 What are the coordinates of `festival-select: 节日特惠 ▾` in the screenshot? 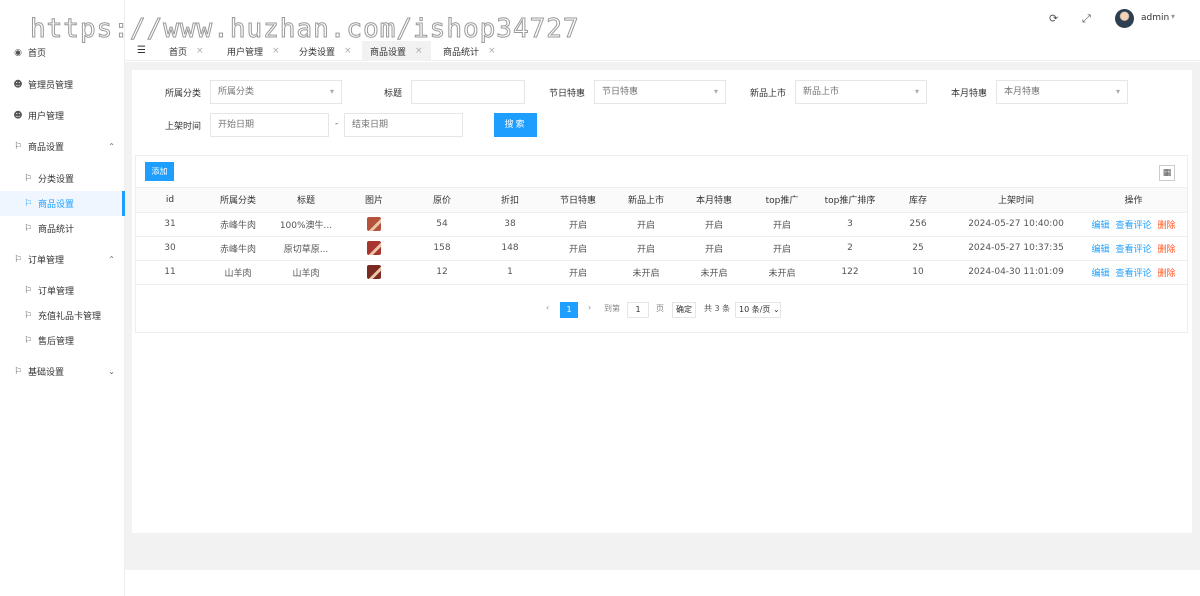 It's located at (660, 92).